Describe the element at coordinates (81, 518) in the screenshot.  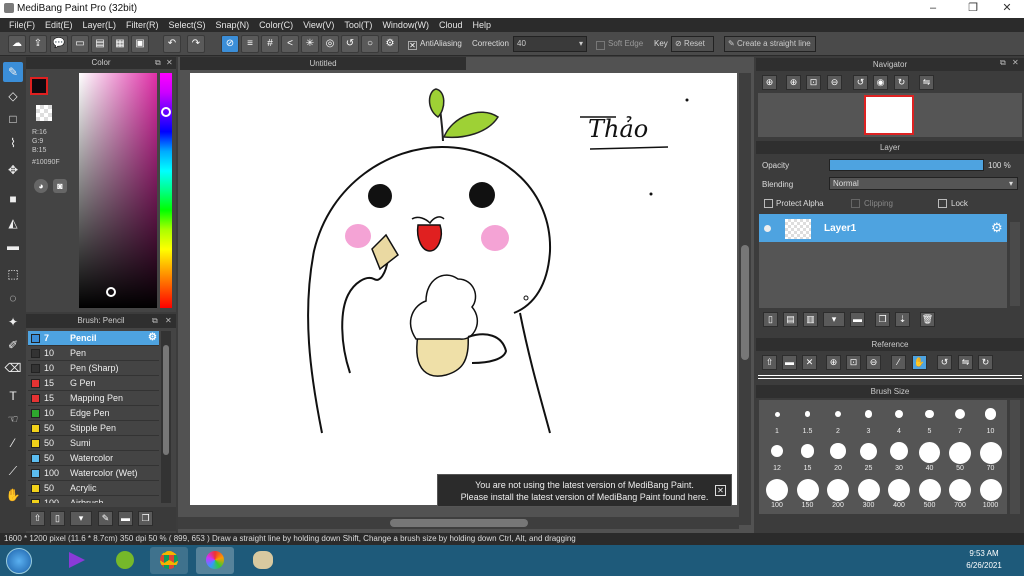
I see `add-brush-menu-icon: ▾` at that location.